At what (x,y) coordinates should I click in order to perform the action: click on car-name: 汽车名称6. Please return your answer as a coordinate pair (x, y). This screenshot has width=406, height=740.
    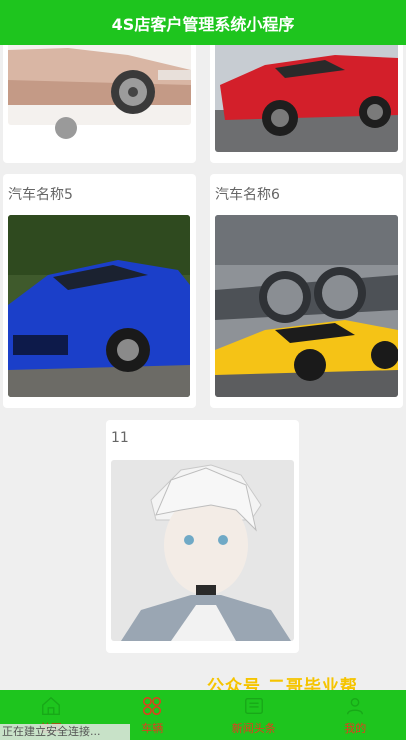
    Looking at the image, I should click on (247, 195).